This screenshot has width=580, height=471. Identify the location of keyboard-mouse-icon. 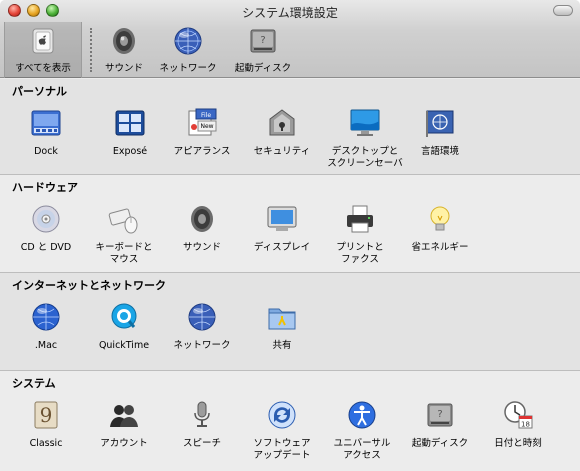
(123, 221).